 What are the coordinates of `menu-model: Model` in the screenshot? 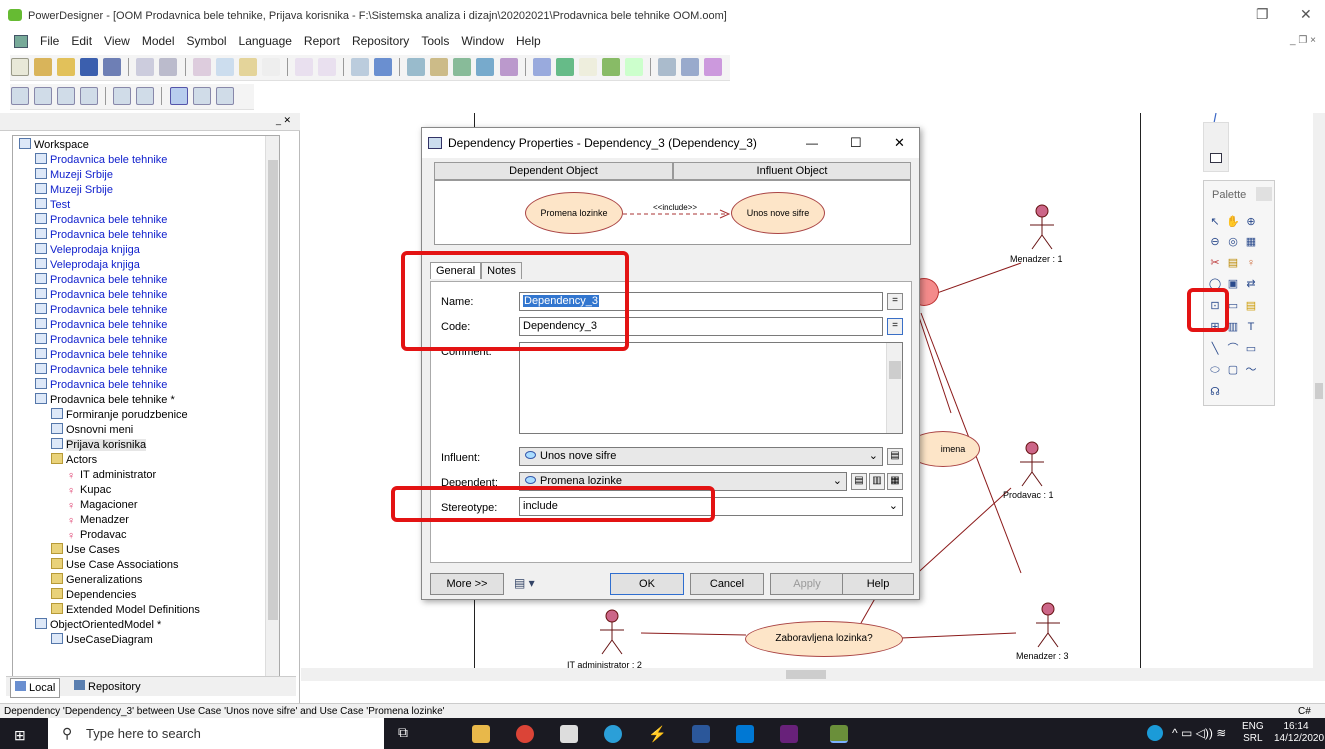 It's located at (158, 41).